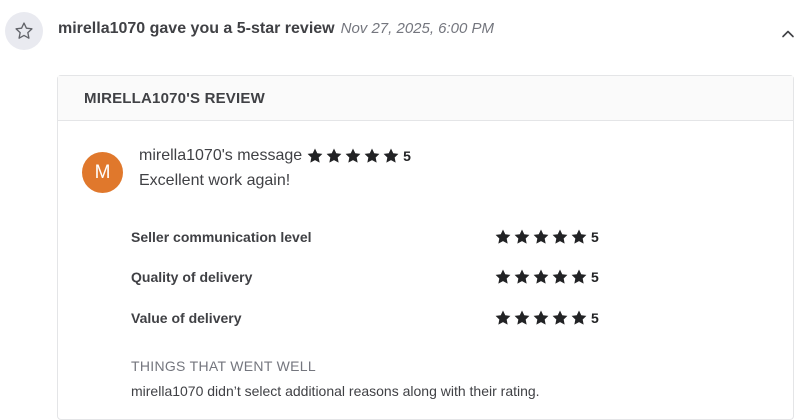  I want to click on criterion-label: Seller communication level, so click(221, 237).